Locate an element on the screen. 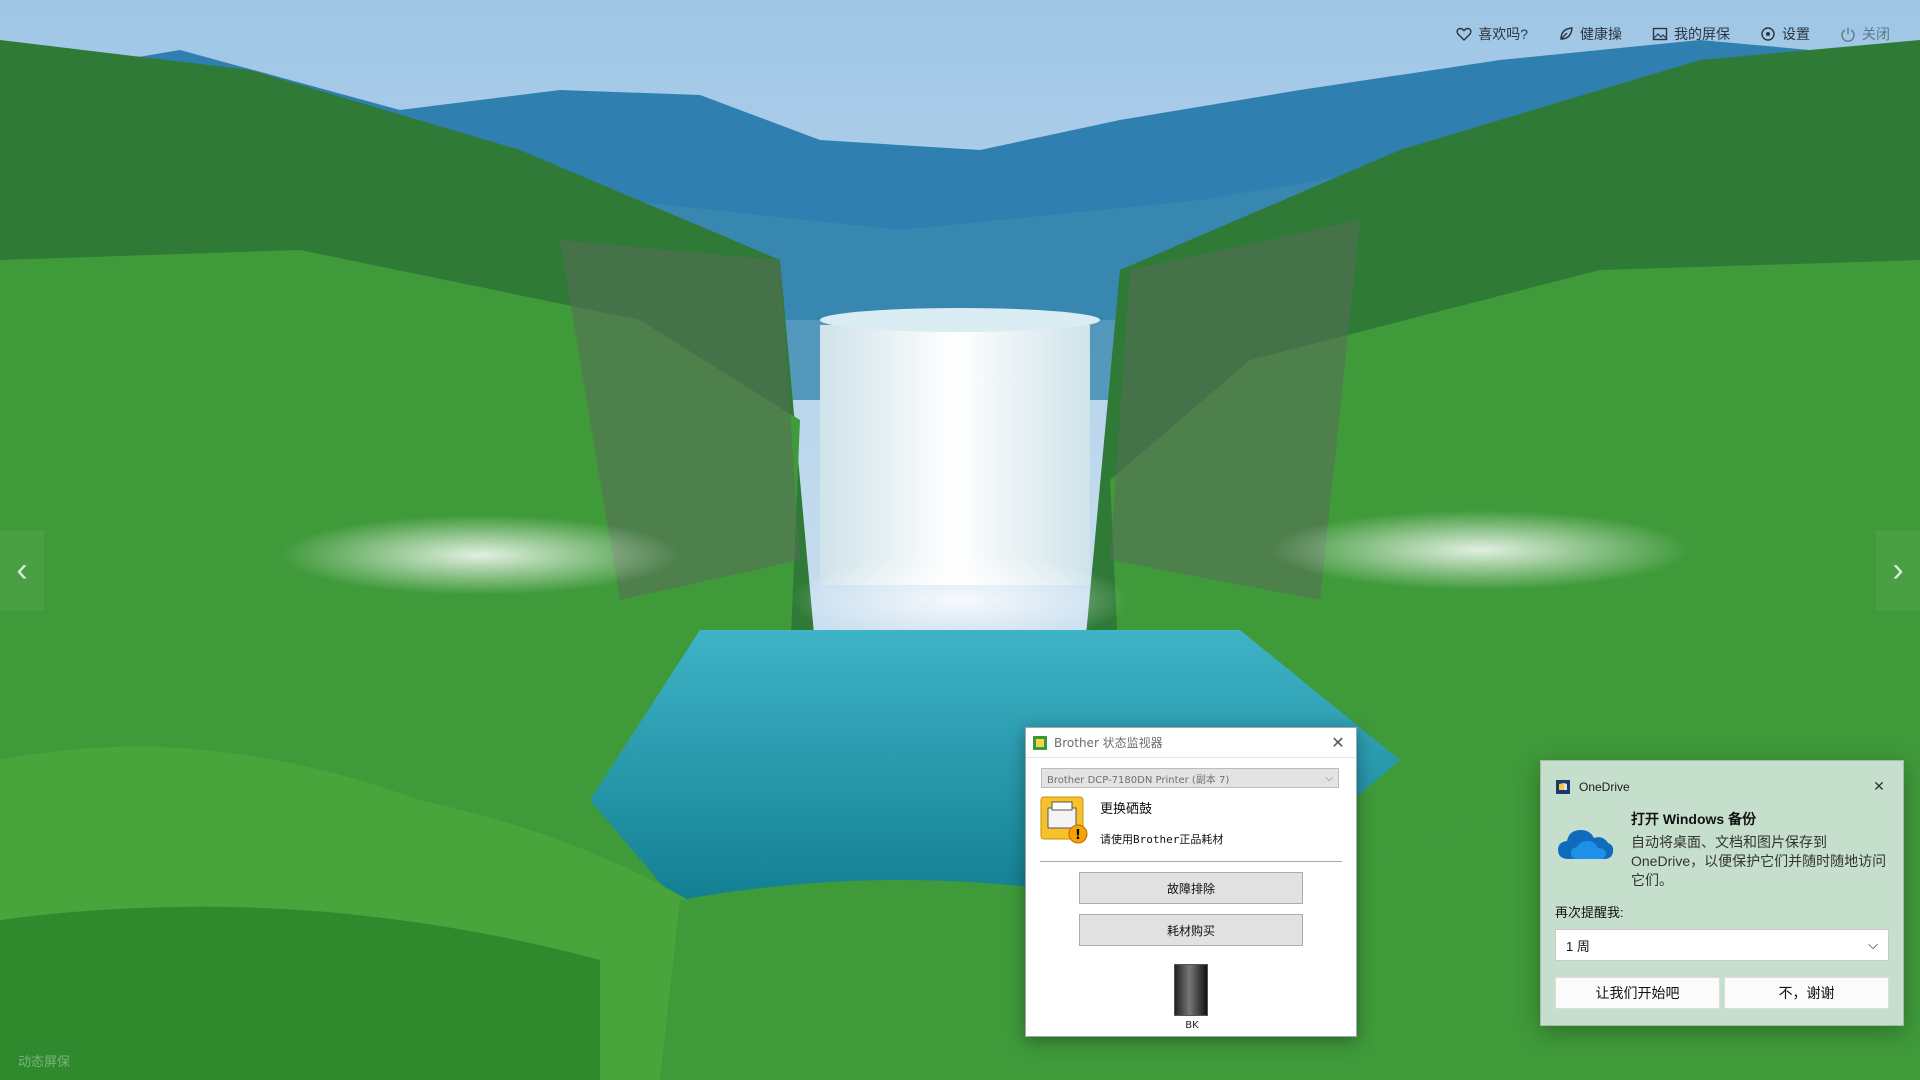  gear-icon is located at coordinates (1768, 34).